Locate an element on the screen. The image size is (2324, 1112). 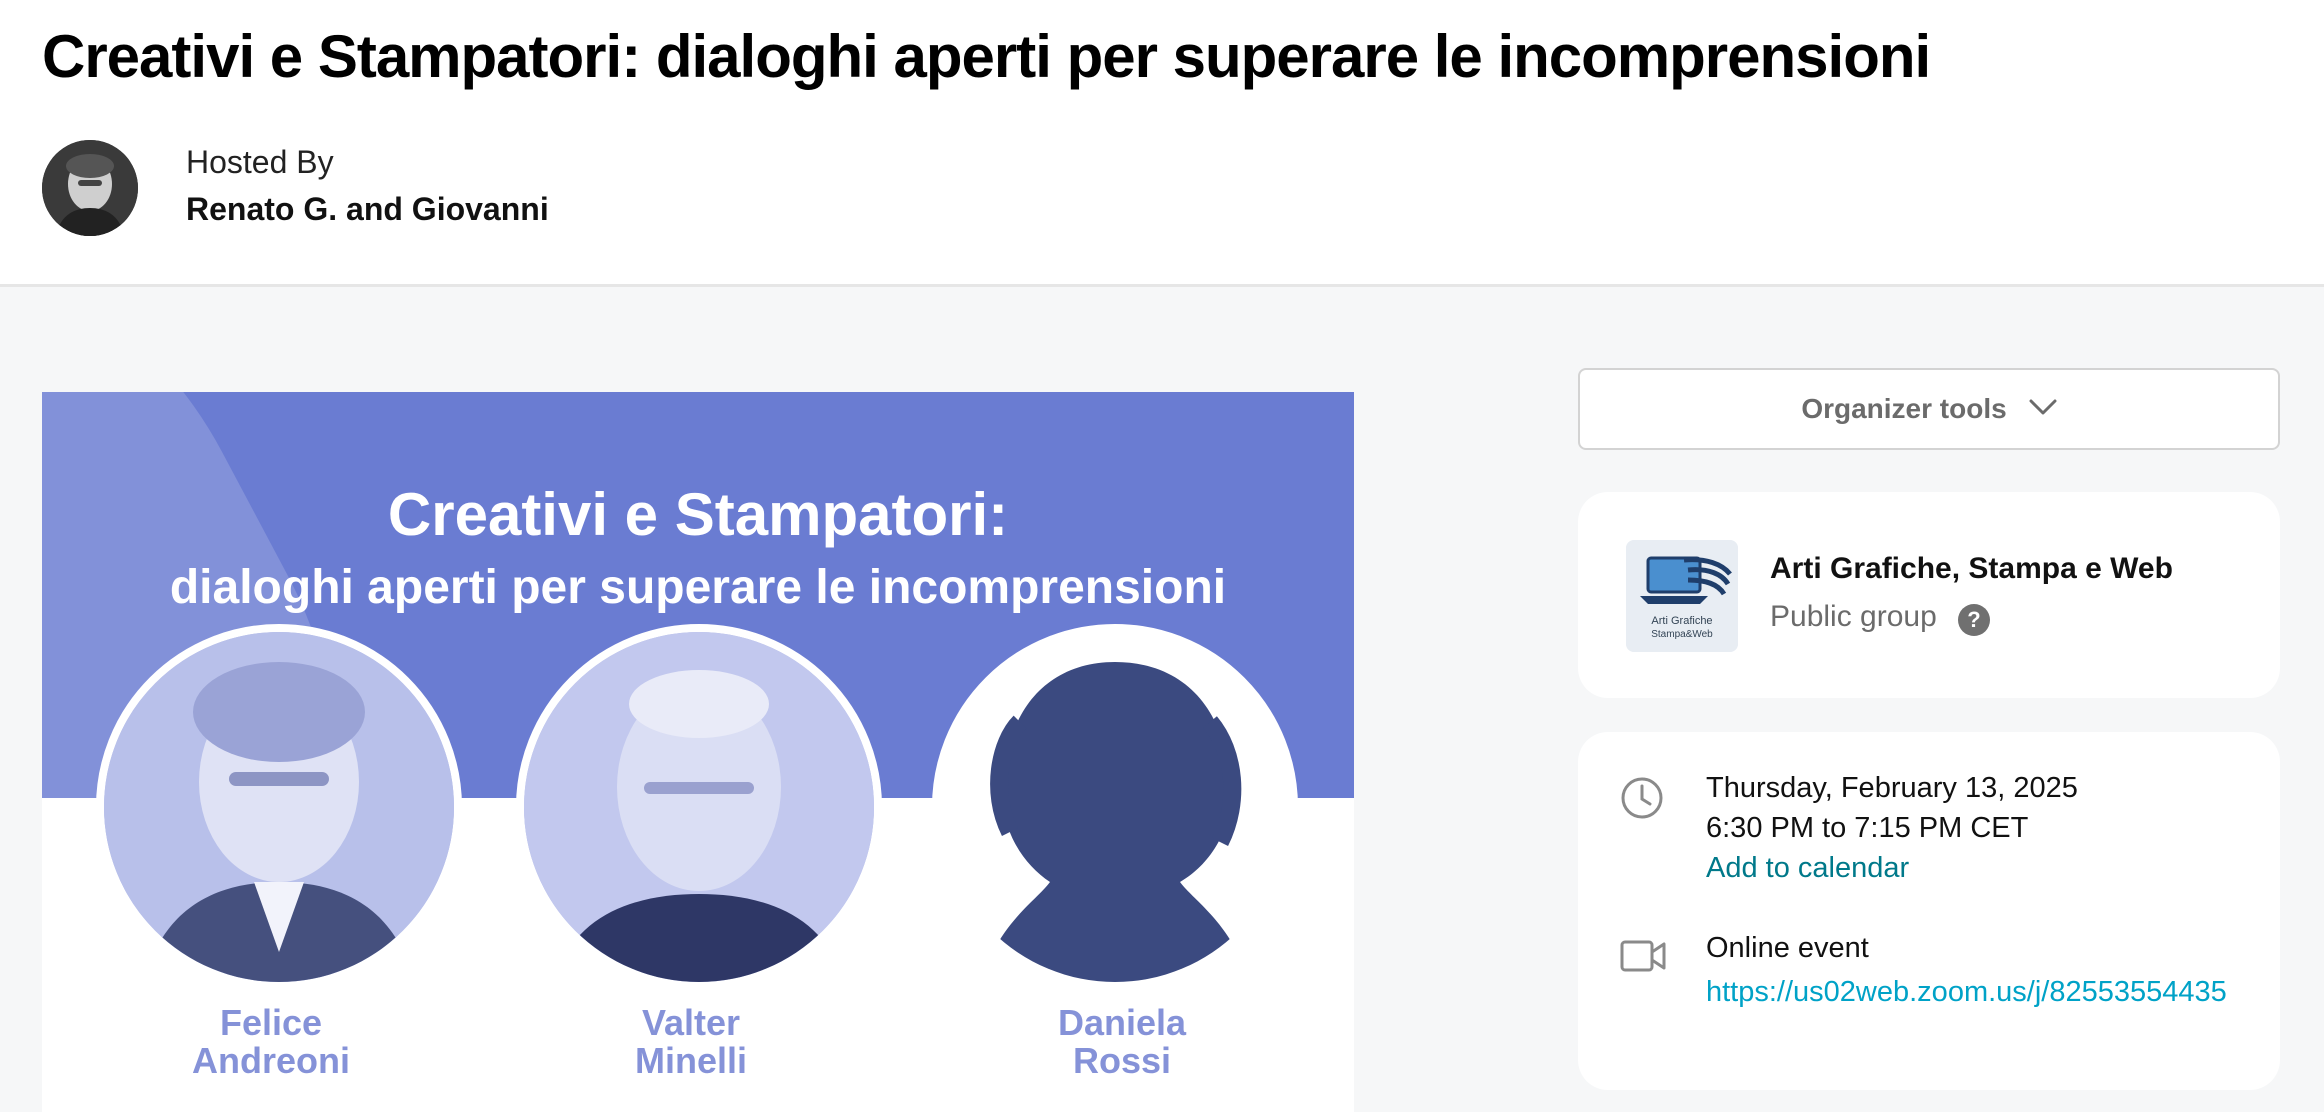
speaker-name-3: Daniela Rossi is located at coordinates (1122, 1042).